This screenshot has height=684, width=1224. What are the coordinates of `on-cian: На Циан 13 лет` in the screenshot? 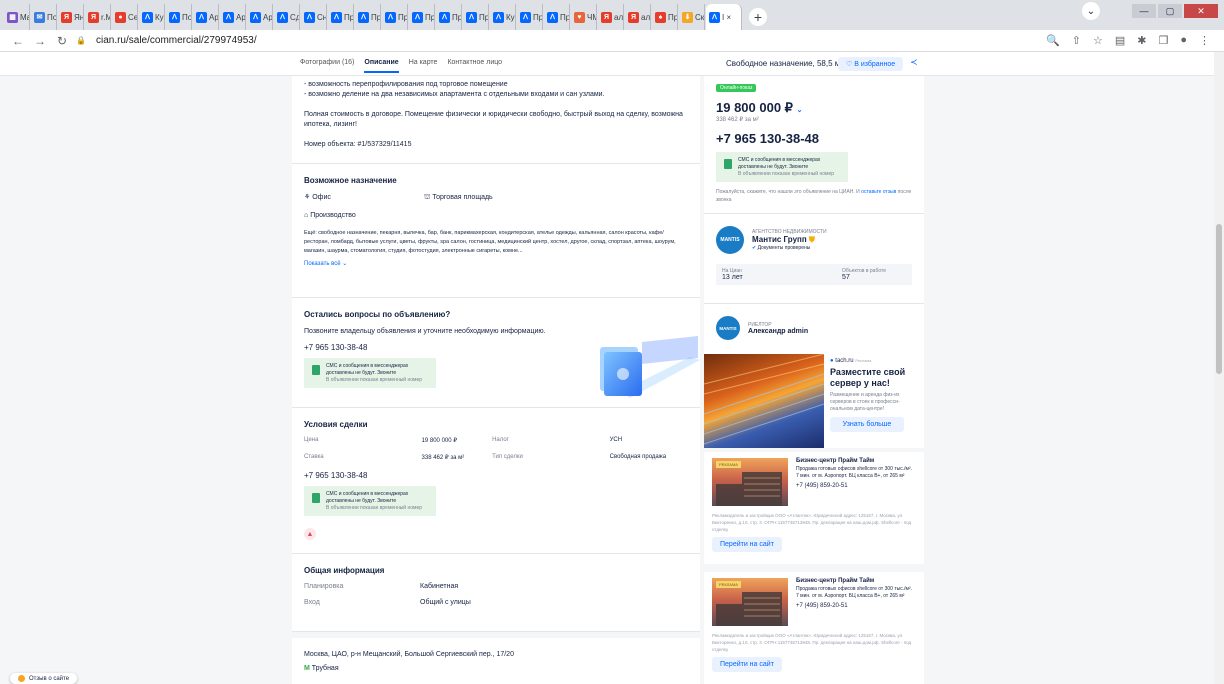 It's located at (732, 274).